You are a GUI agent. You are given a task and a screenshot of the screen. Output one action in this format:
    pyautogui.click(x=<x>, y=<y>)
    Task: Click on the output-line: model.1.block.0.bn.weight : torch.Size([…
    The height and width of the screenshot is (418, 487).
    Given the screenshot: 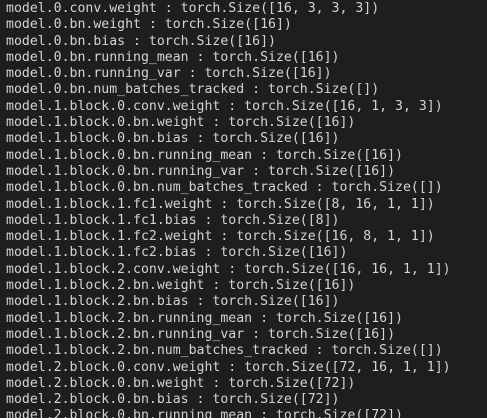 What is the action you would take?
    pyautogui.click(x=181, y=123)
    